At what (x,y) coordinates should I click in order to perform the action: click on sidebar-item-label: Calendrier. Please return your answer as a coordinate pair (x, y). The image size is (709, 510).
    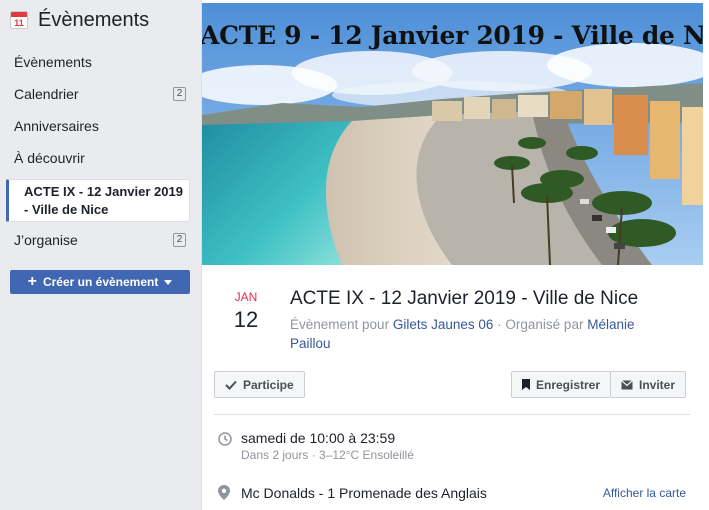
    Looking at the image, I should click on (46, 94).